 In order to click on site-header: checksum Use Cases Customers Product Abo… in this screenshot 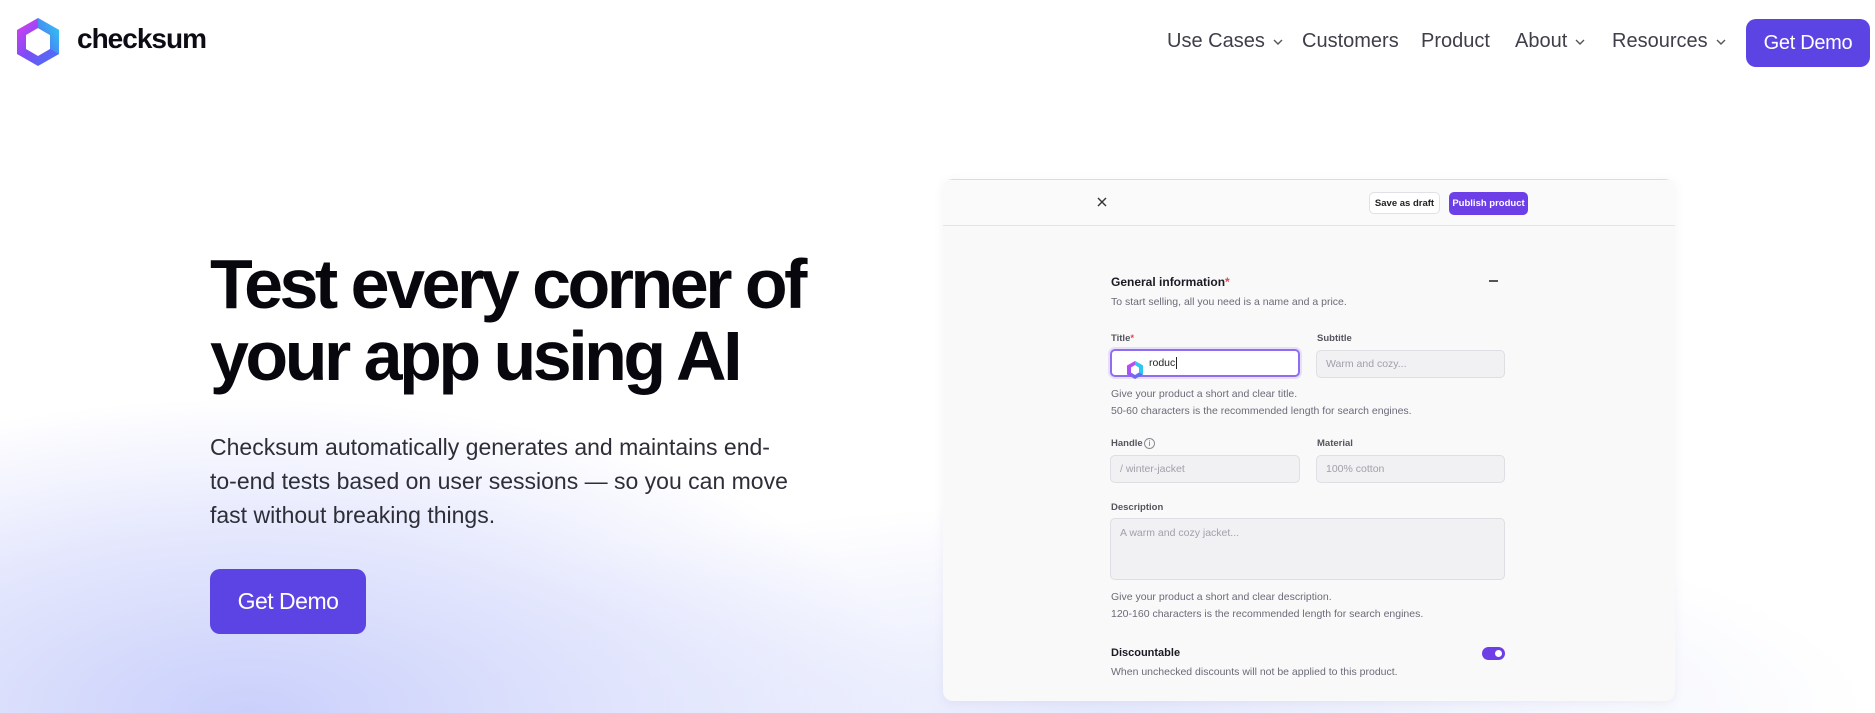, I will do `click(937, 43)`.